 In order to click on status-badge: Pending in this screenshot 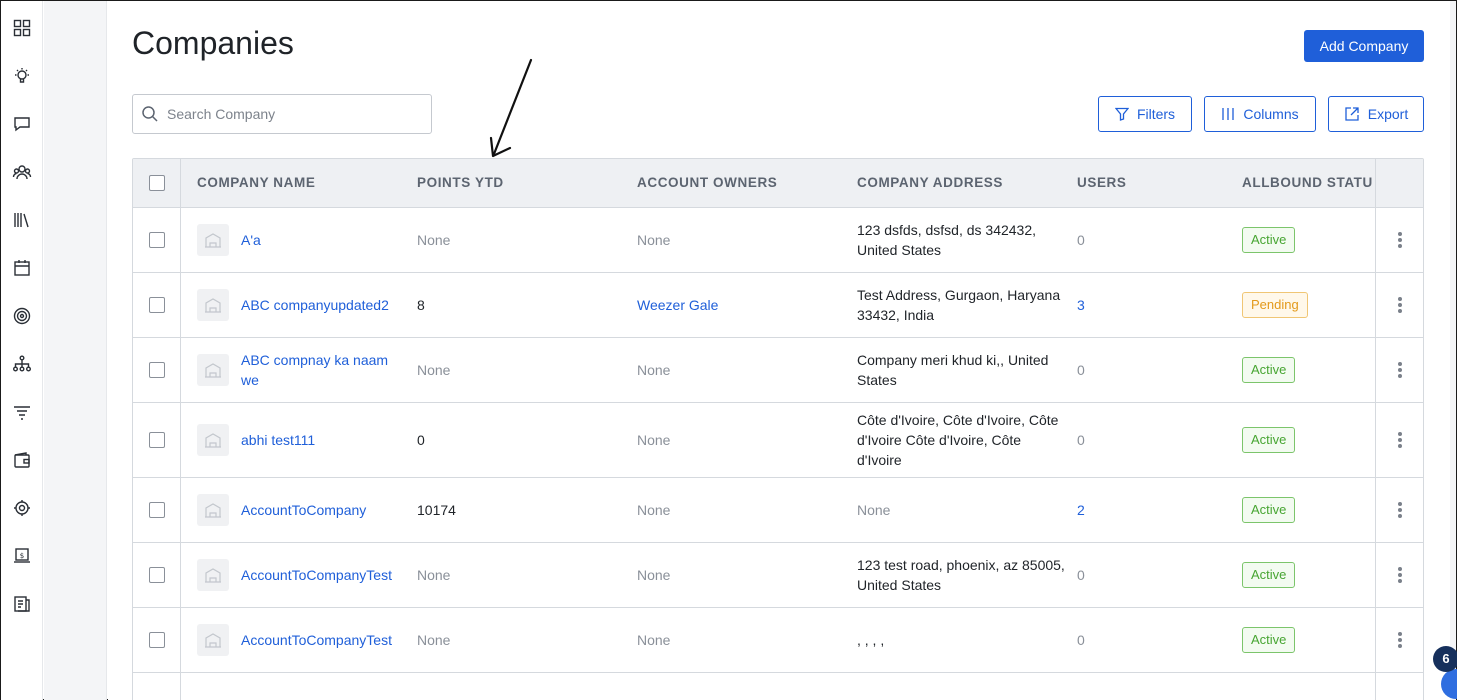, I will do `click(1275, 305)`.